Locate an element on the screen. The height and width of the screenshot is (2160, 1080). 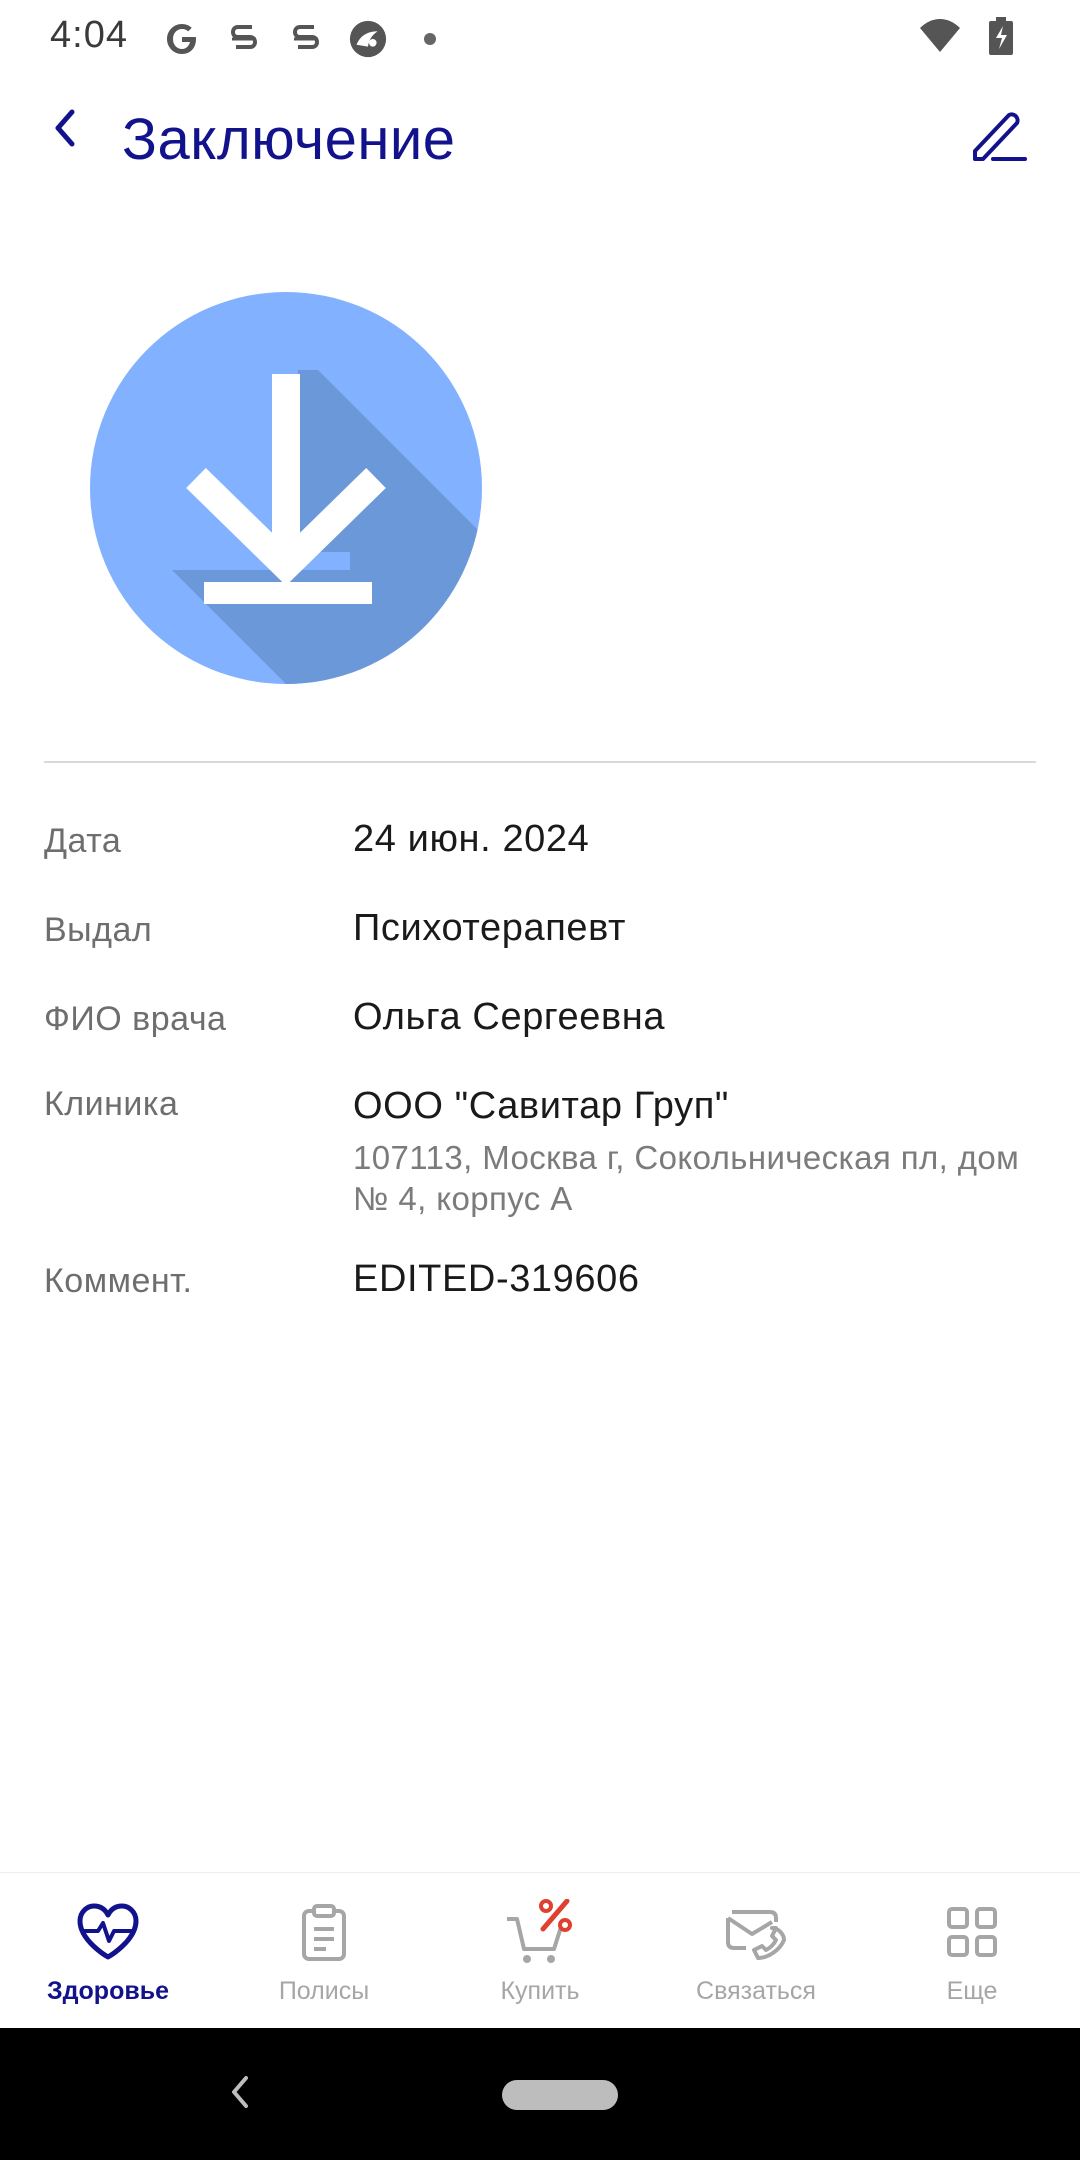
nav-item-health: Здоровье is located at coordinates (108, 1950).